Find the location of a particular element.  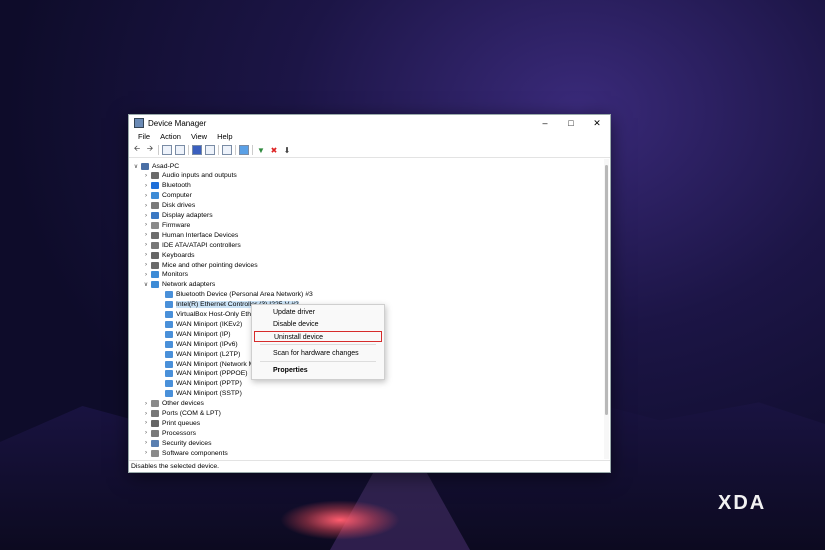

tree-device: WAN Miniport (IP) is located at coordinates (193, 334).